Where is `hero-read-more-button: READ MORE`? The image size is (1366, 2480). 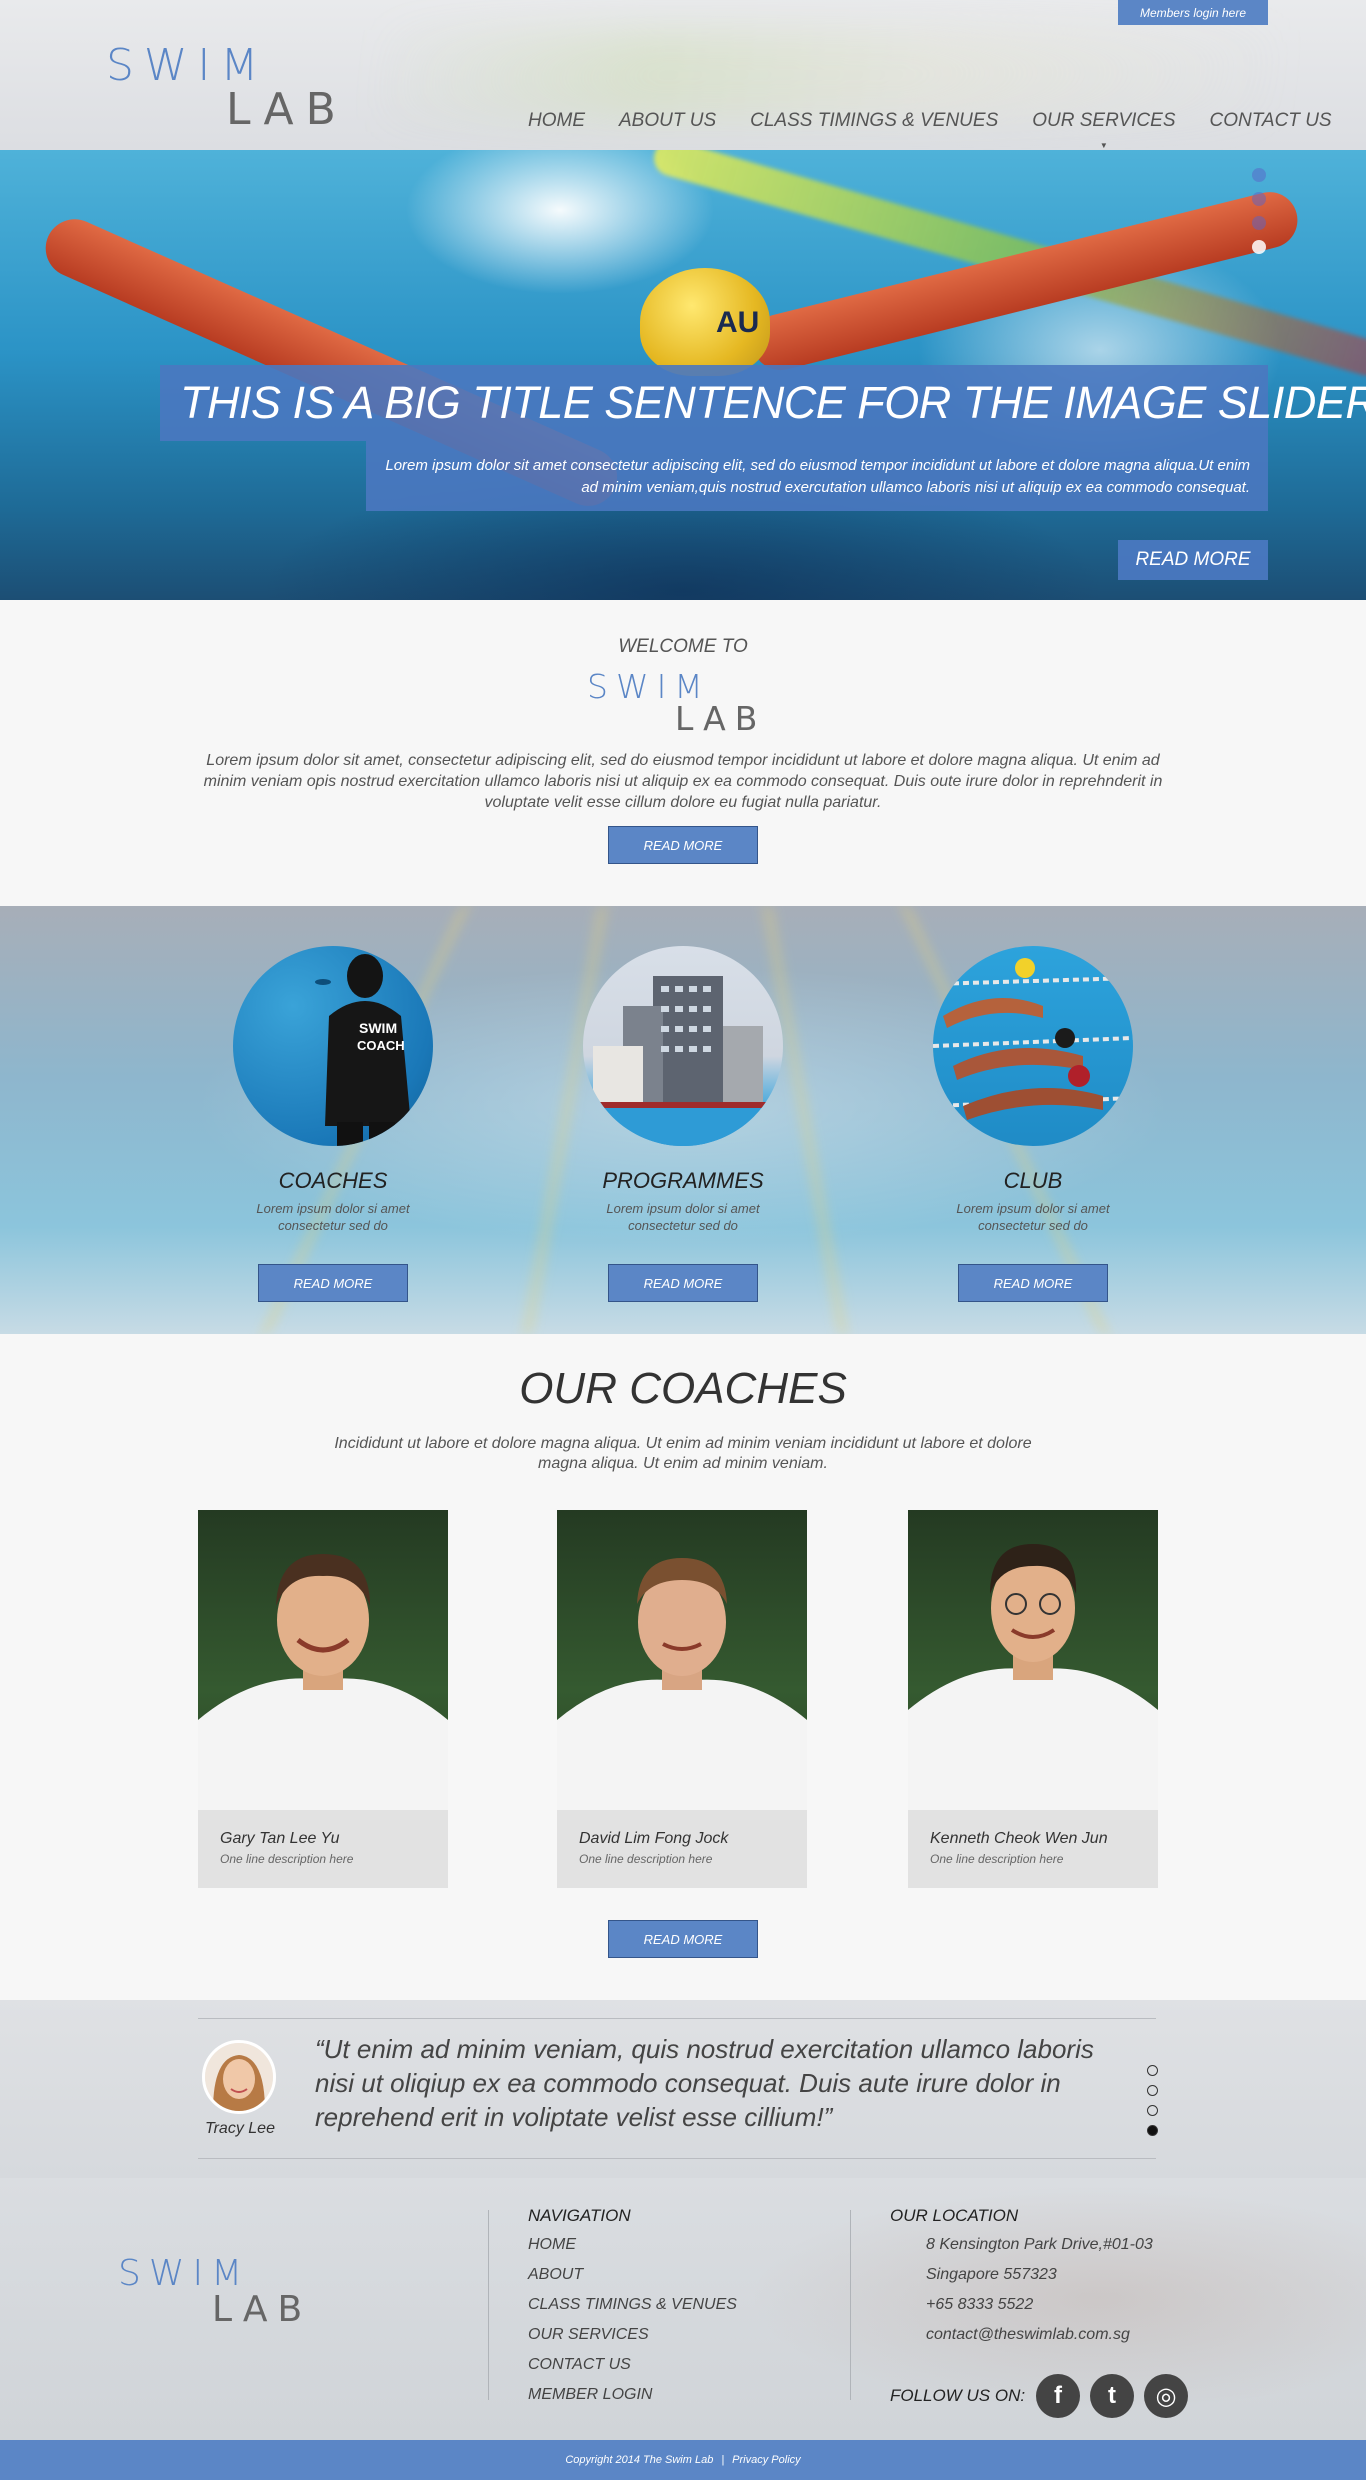
hero-read-more-button: READ MORE is located at coordinates (1193, 560).